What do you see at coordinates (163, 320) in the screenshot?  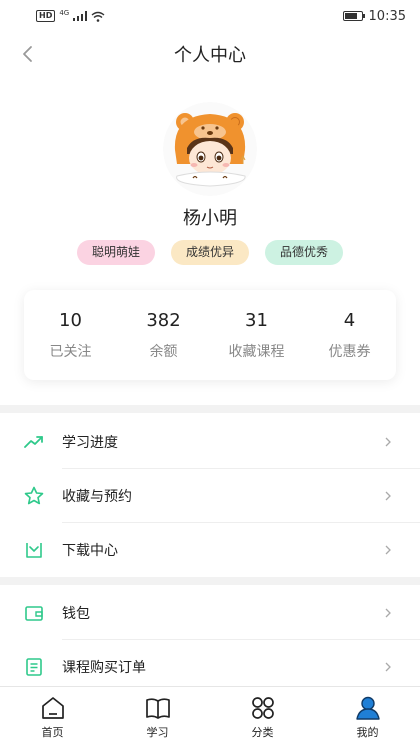 I see `stat-value: 382` at bounding box center [163, 320].